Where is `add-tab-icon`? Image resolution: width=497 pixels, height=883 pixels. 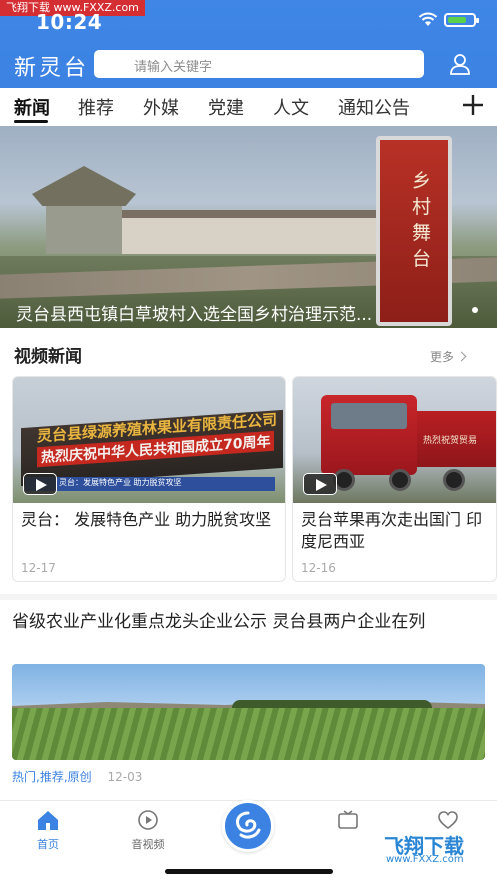
add-tab-icon is located at coordinates (473, 105).